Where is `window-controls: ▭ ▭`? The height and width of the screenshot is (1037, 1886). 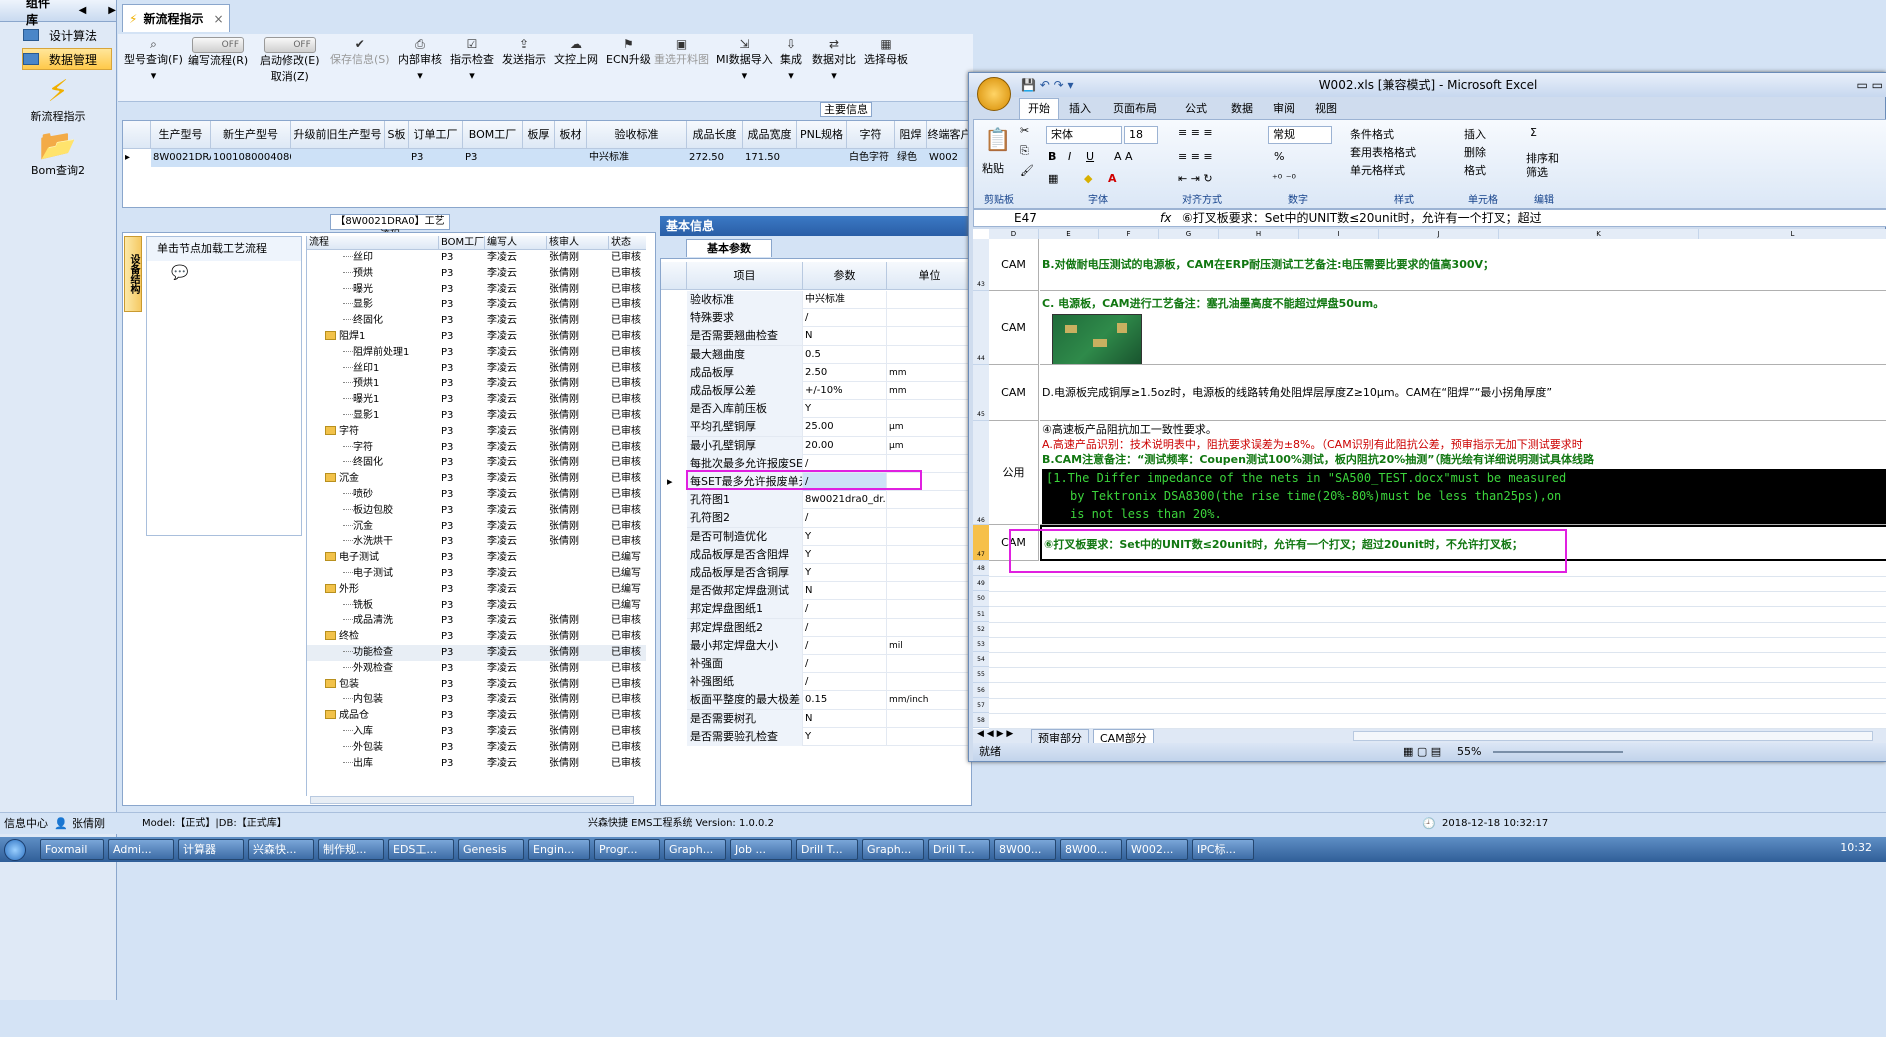
window-controls: ▭ ▭ is located at coordinates (1870, 85).